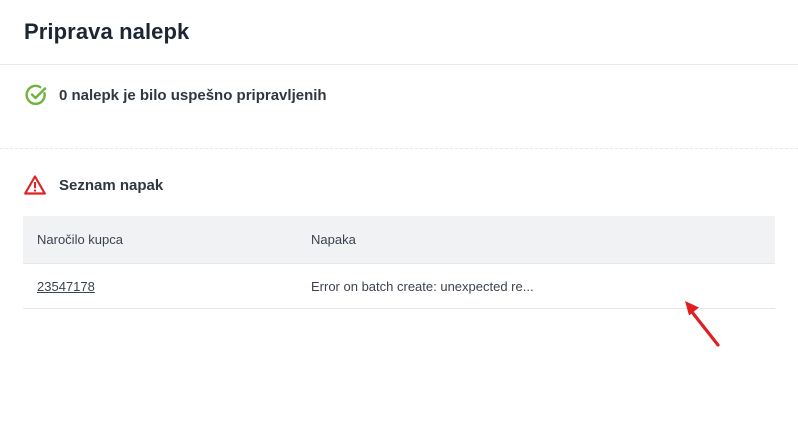 The width and height of the screenshot is (798, 428). What do you see at coordinates (111, 185) in the screenshot?
I see `errors-title: Seznam napak` at bounding box center [111, 185].